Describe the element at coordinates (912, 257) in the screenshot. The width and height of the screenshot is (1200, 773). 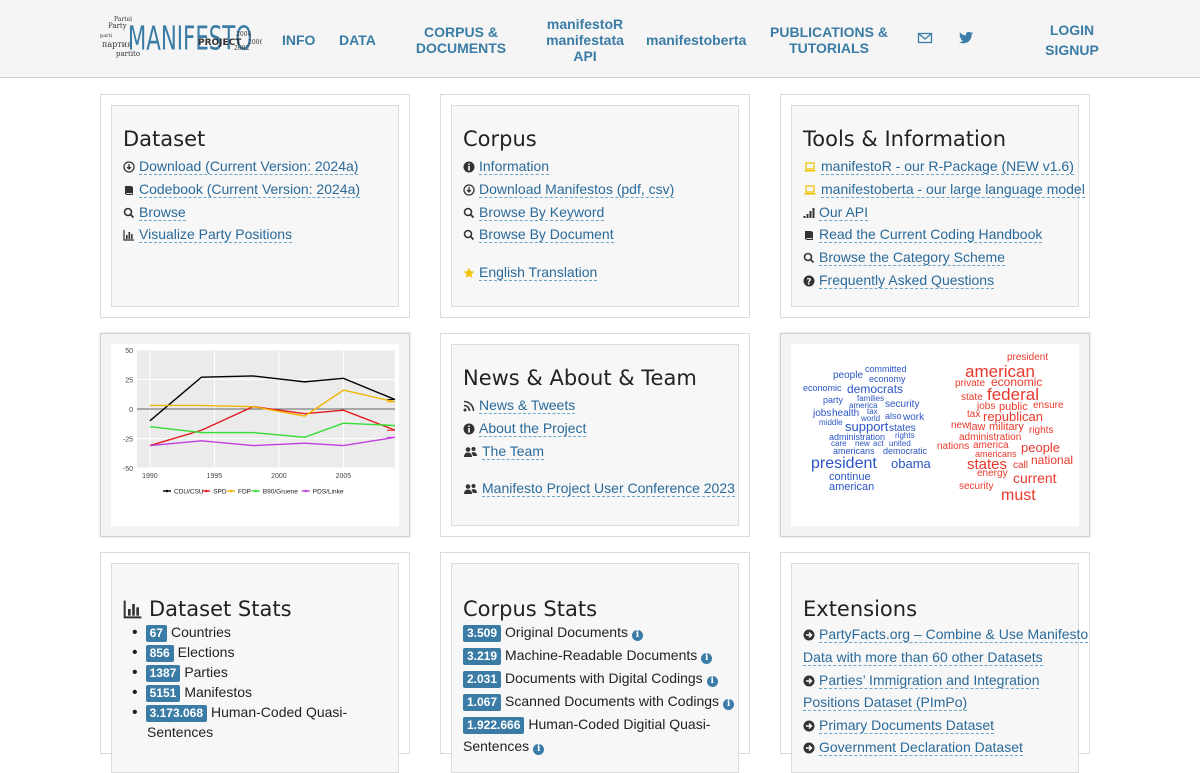
I see `tools-category-link: Browse the Category Scheme` at that location.